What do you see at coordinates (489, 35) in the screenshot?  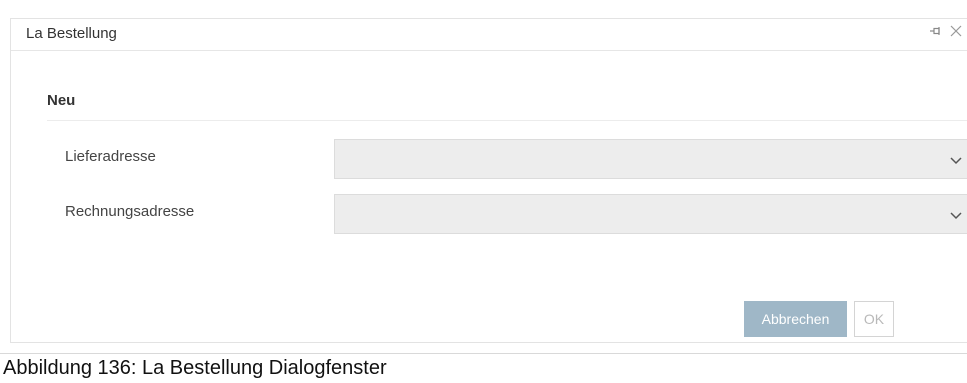 I see `dialog-titlebar: La Bestellung` at bounding box center [489, 35].